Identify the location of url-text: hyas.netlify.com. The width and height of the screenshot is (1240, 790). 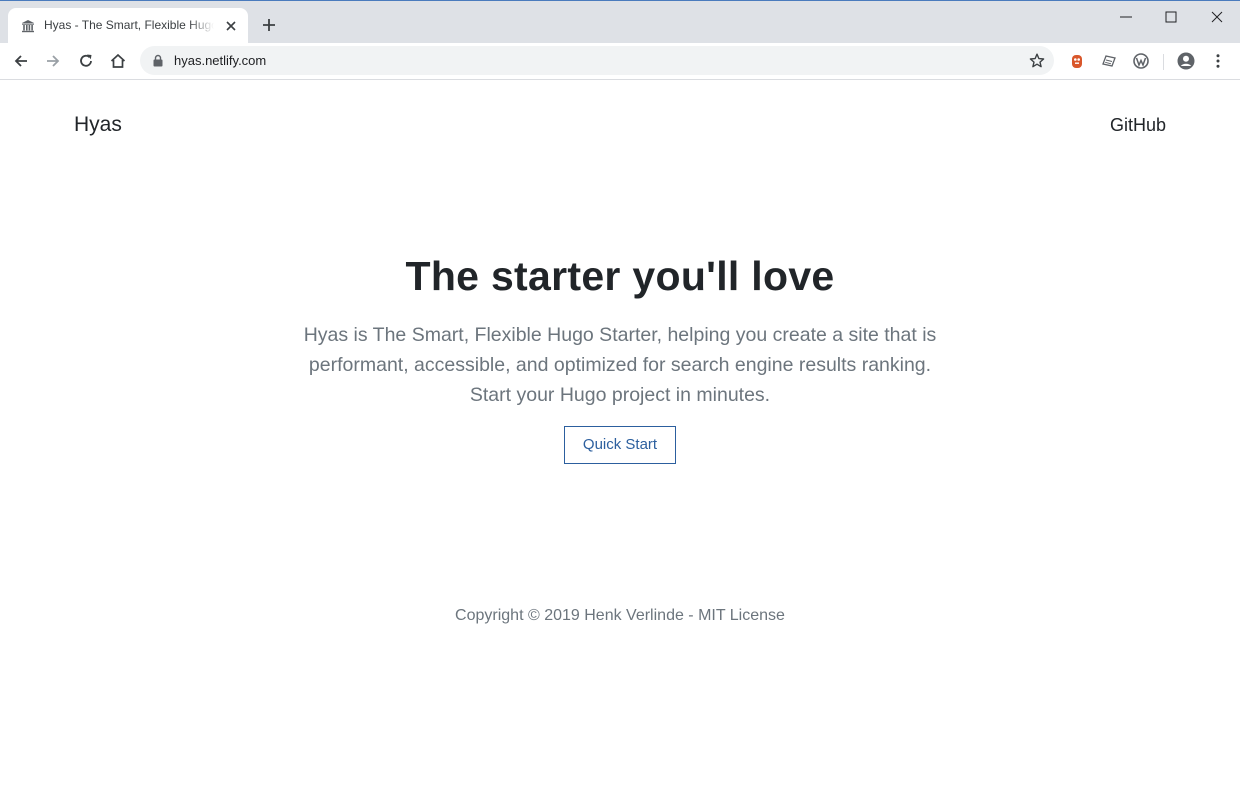
(220, 60).